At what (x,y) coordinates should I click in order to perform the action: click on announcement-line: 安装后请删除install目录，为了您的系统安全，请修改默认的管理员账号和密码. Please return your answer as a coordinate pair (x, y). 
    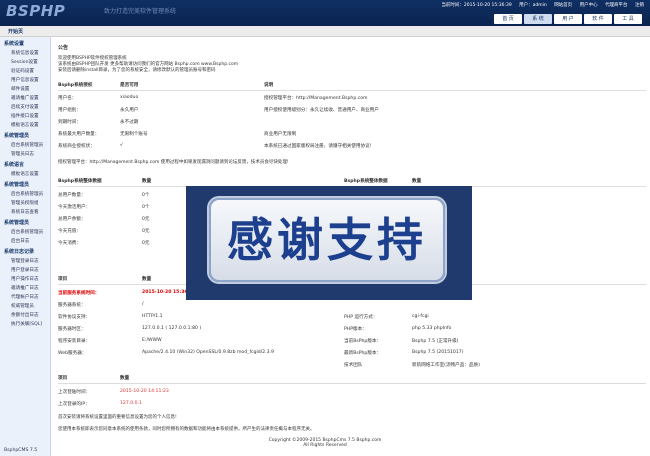
    Looking at the image, I should click on (137, 70).